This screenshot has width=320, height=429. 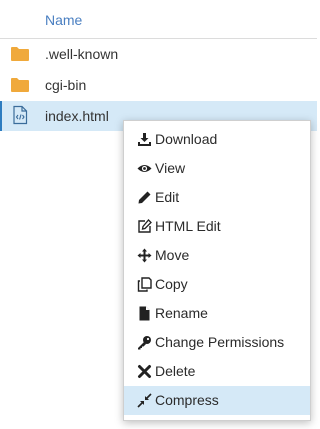 I want to click on menu-item-label: Copy, so click(x=171, y=284).